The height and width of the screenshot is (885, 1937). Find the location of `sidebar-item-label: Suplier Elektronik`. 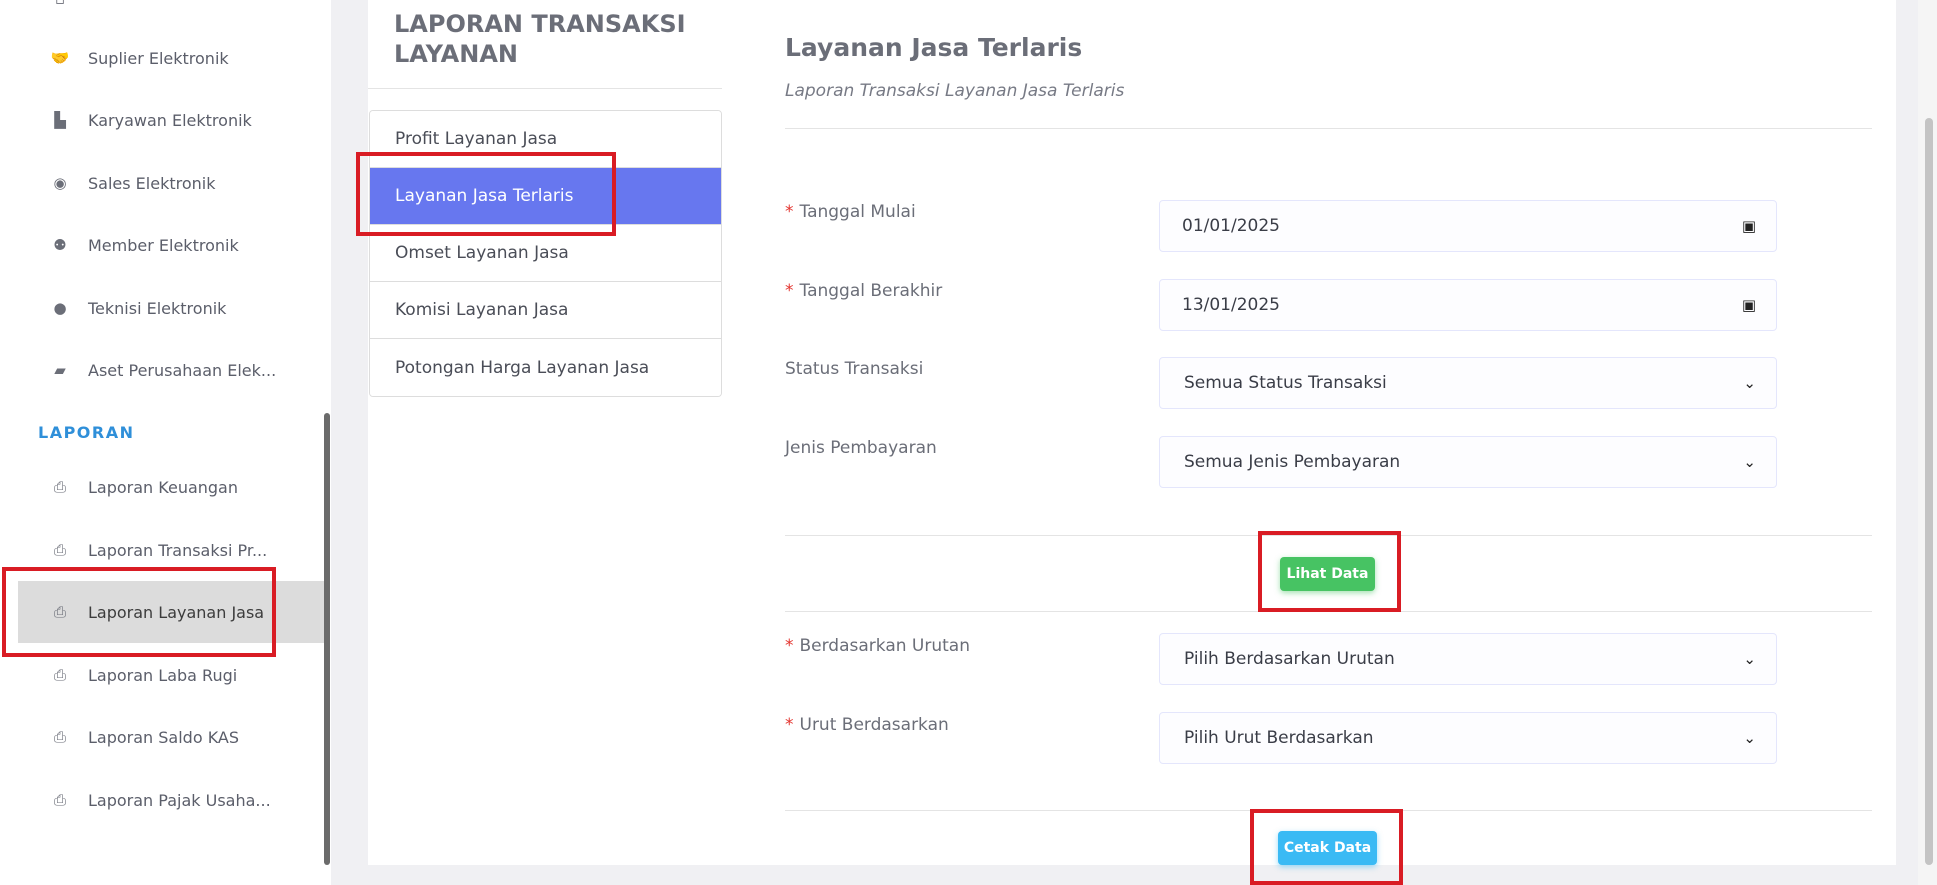

sidebar-item-label: Suplier Elektronik is located at coordinates (158, 58).